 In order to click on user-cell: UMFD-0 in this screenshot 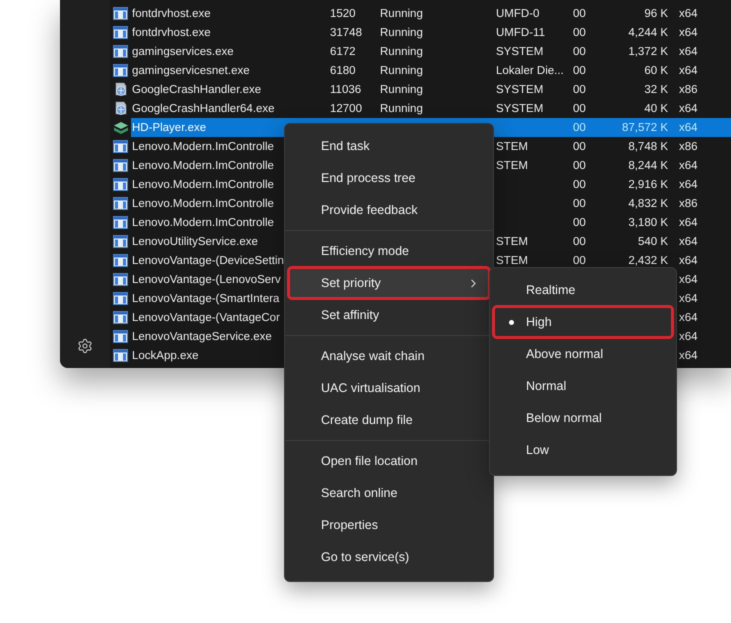, I will do `click(518, 14)`.